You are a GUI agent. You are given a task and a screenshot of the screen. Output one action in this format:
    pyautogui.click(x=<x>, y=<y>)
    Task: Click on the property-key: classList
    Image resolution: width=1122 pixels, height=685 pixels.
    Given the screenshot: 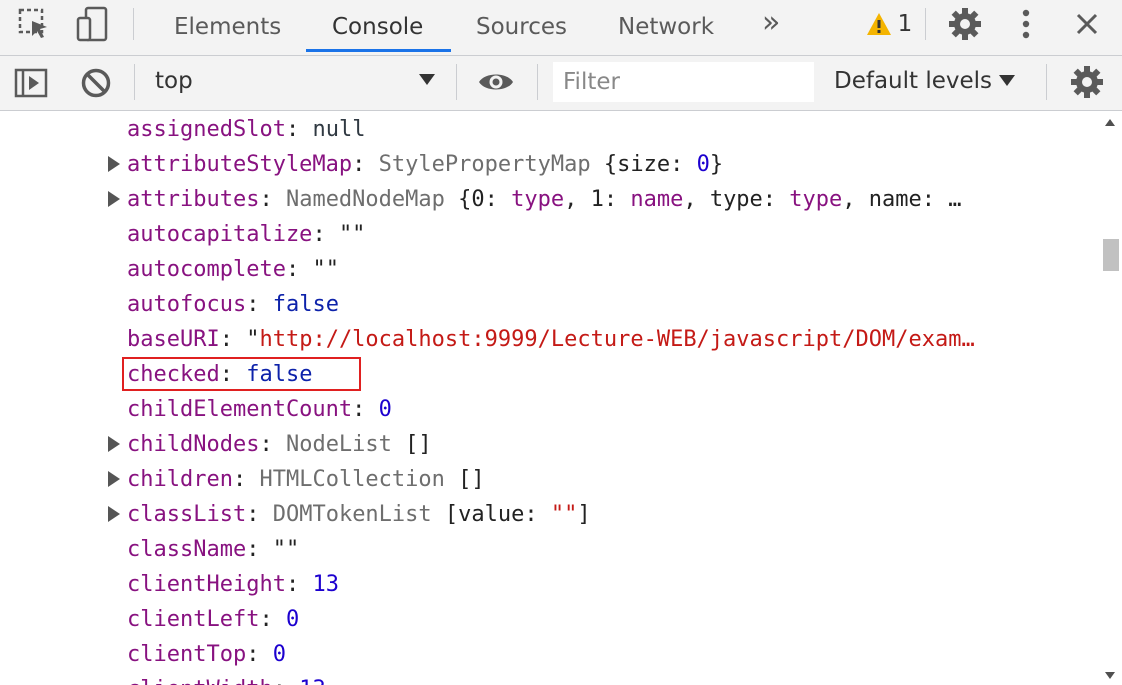 What is the action you would take?
    pyautogui.click(x=187, y=514)
    